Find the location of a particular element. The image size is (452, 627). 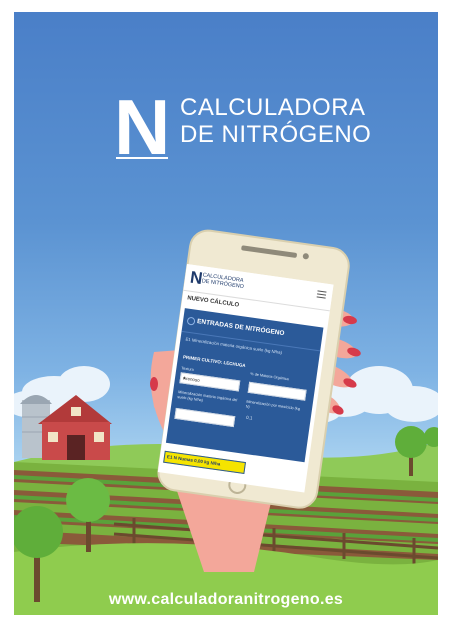

logo-line1: CALCULADORA is located at coordinates (273, 107).